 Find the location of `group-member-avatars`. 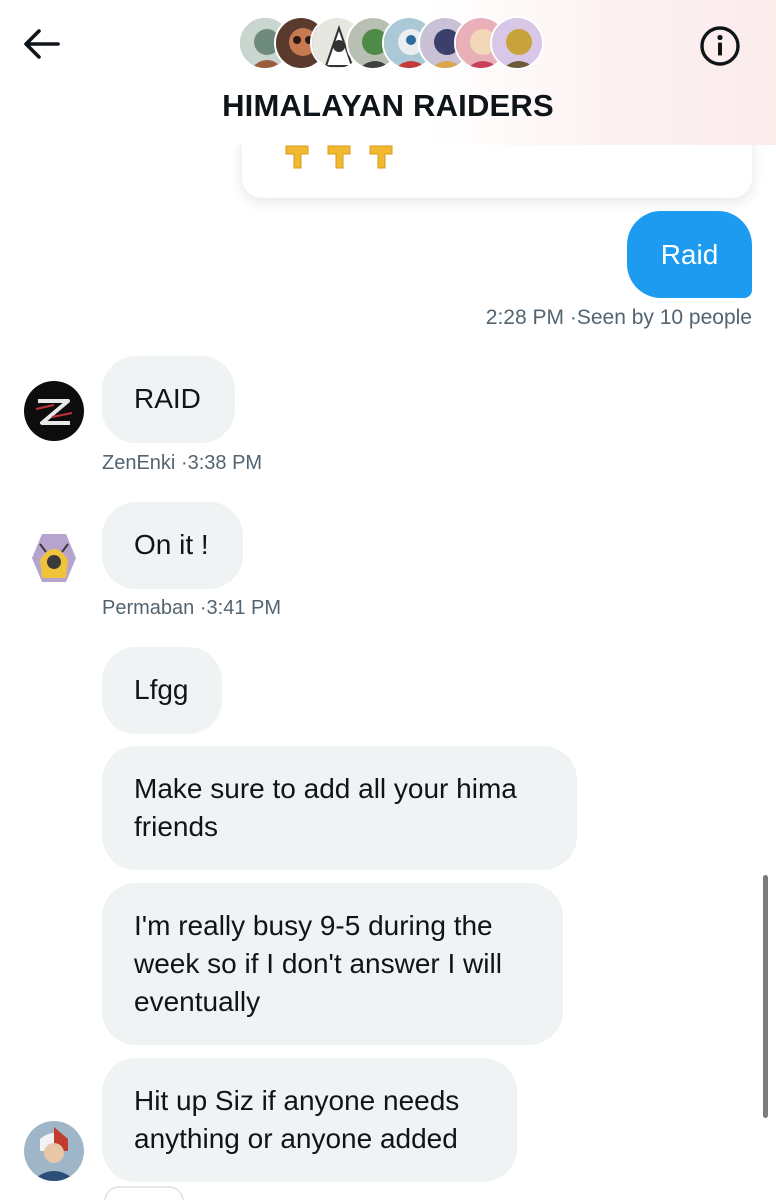

group-member-avatars is located at coordinates (393, 43).